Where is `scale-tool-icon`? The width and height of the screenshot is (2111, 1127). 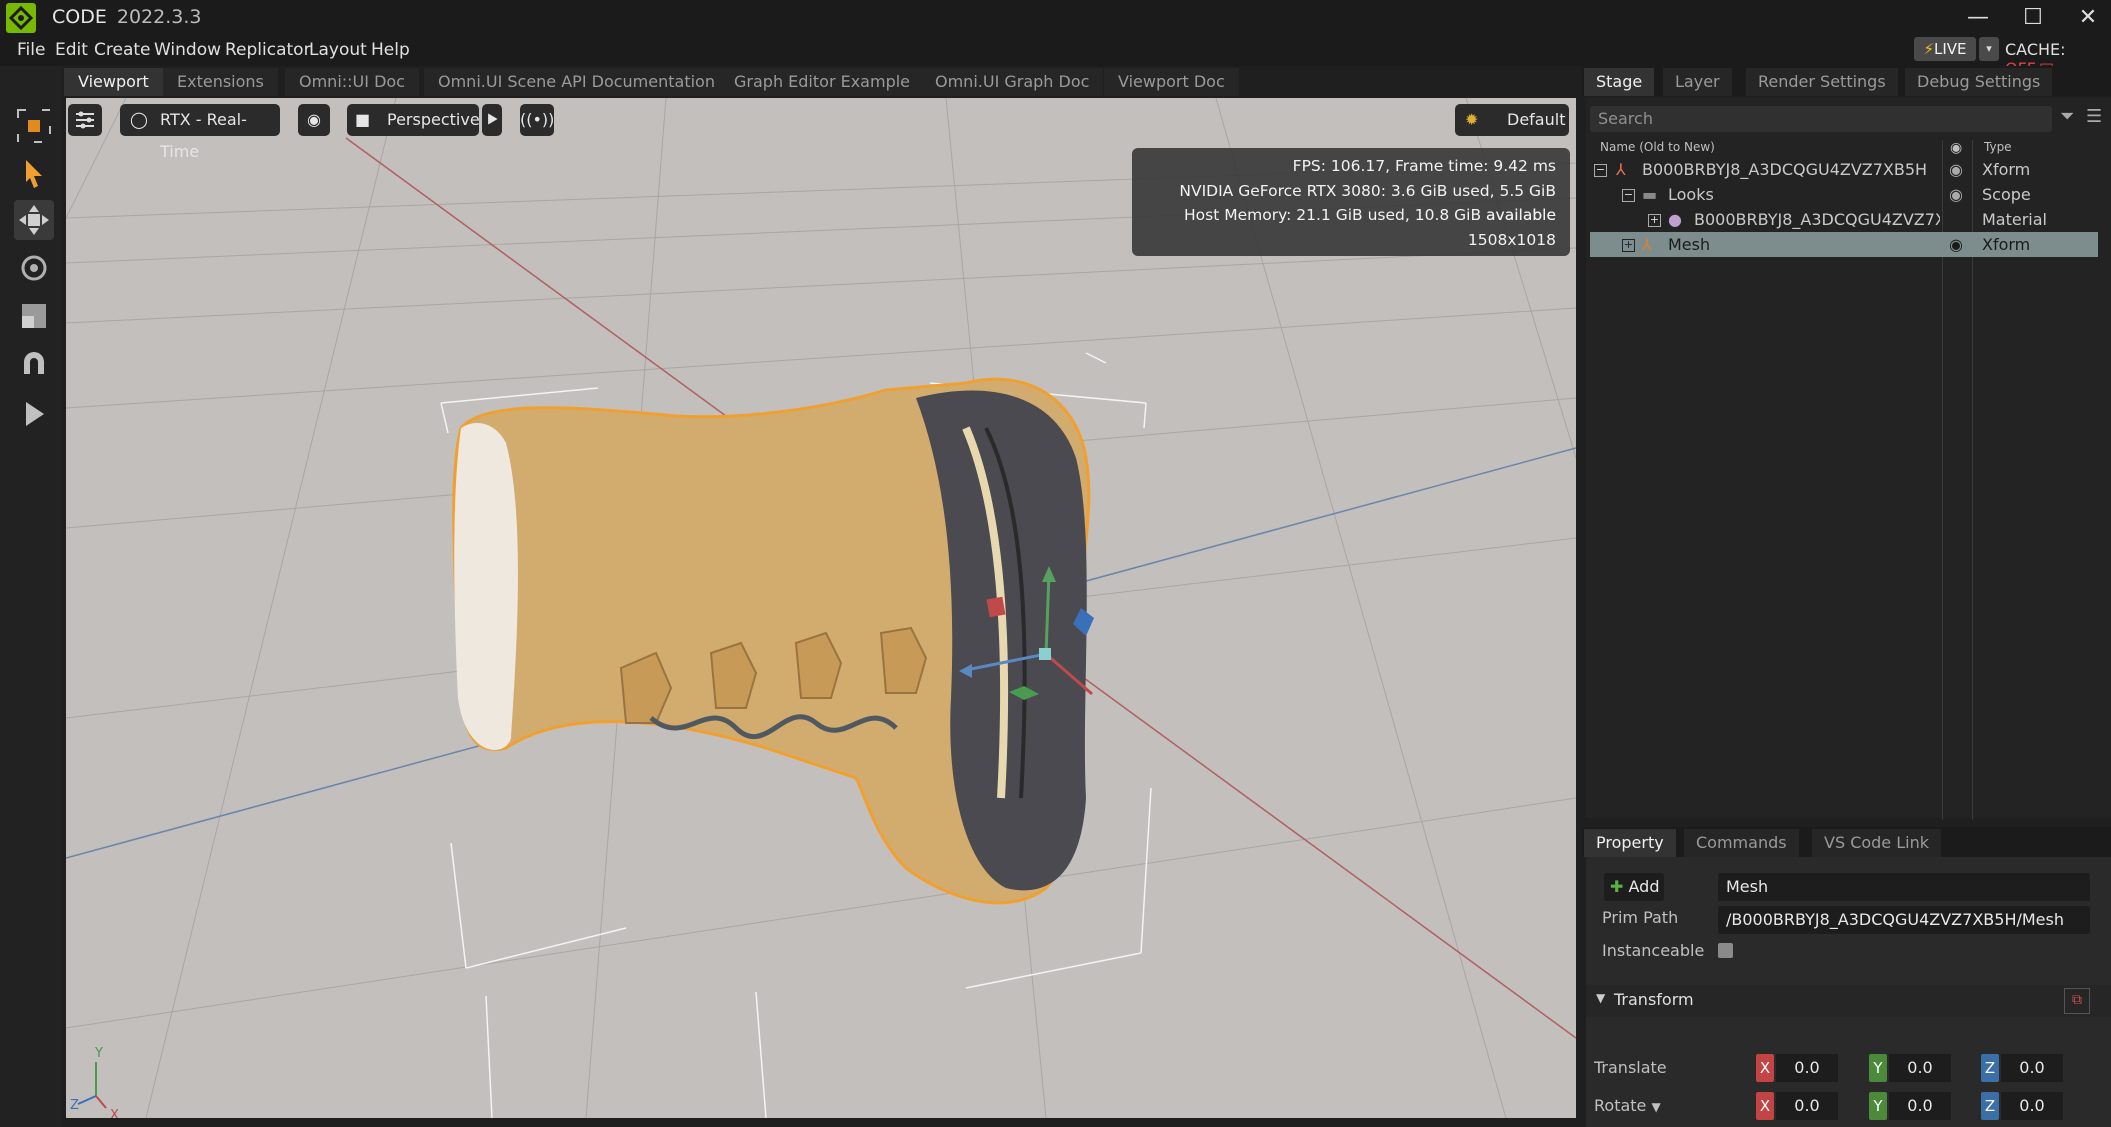
scale-tool-icon is located at coordinates (34, 316).